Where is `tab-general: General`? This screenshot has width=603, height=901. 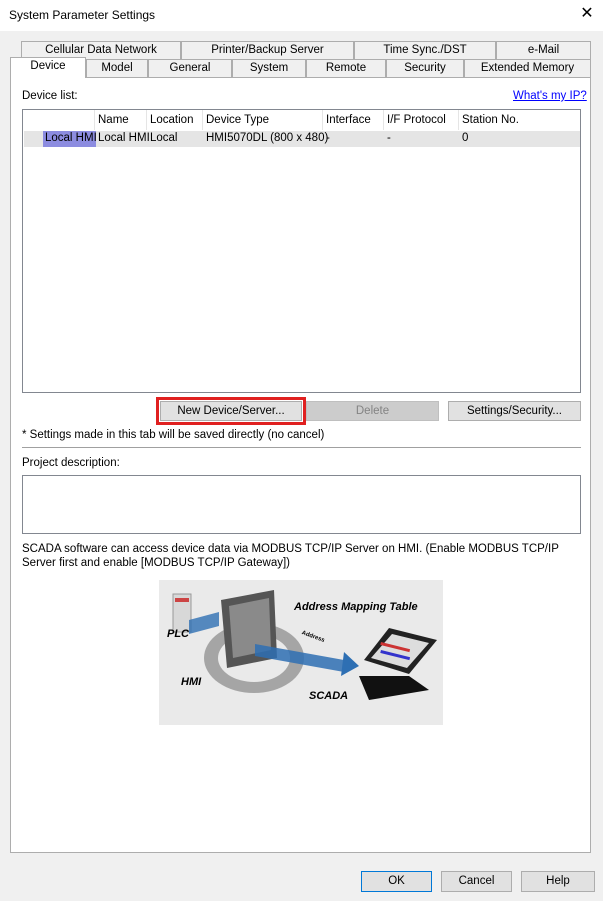 tab-general: General is located at coordinates (190, 68).